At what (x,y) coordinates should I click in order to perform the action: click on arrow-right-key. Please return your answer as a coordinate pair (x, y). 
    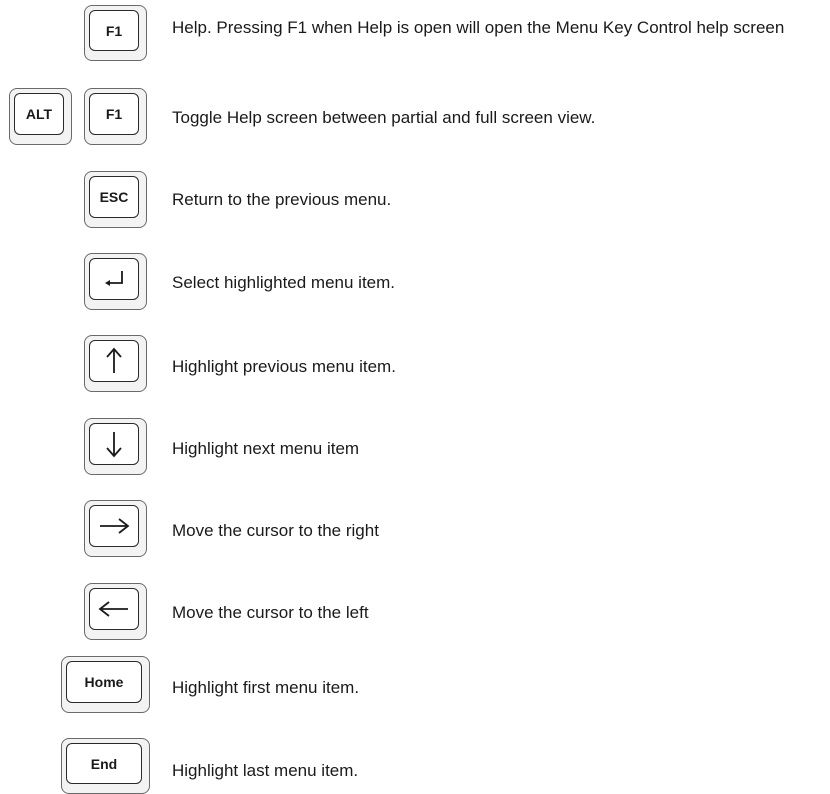
    Looking at the image, I should click on (115, 528).